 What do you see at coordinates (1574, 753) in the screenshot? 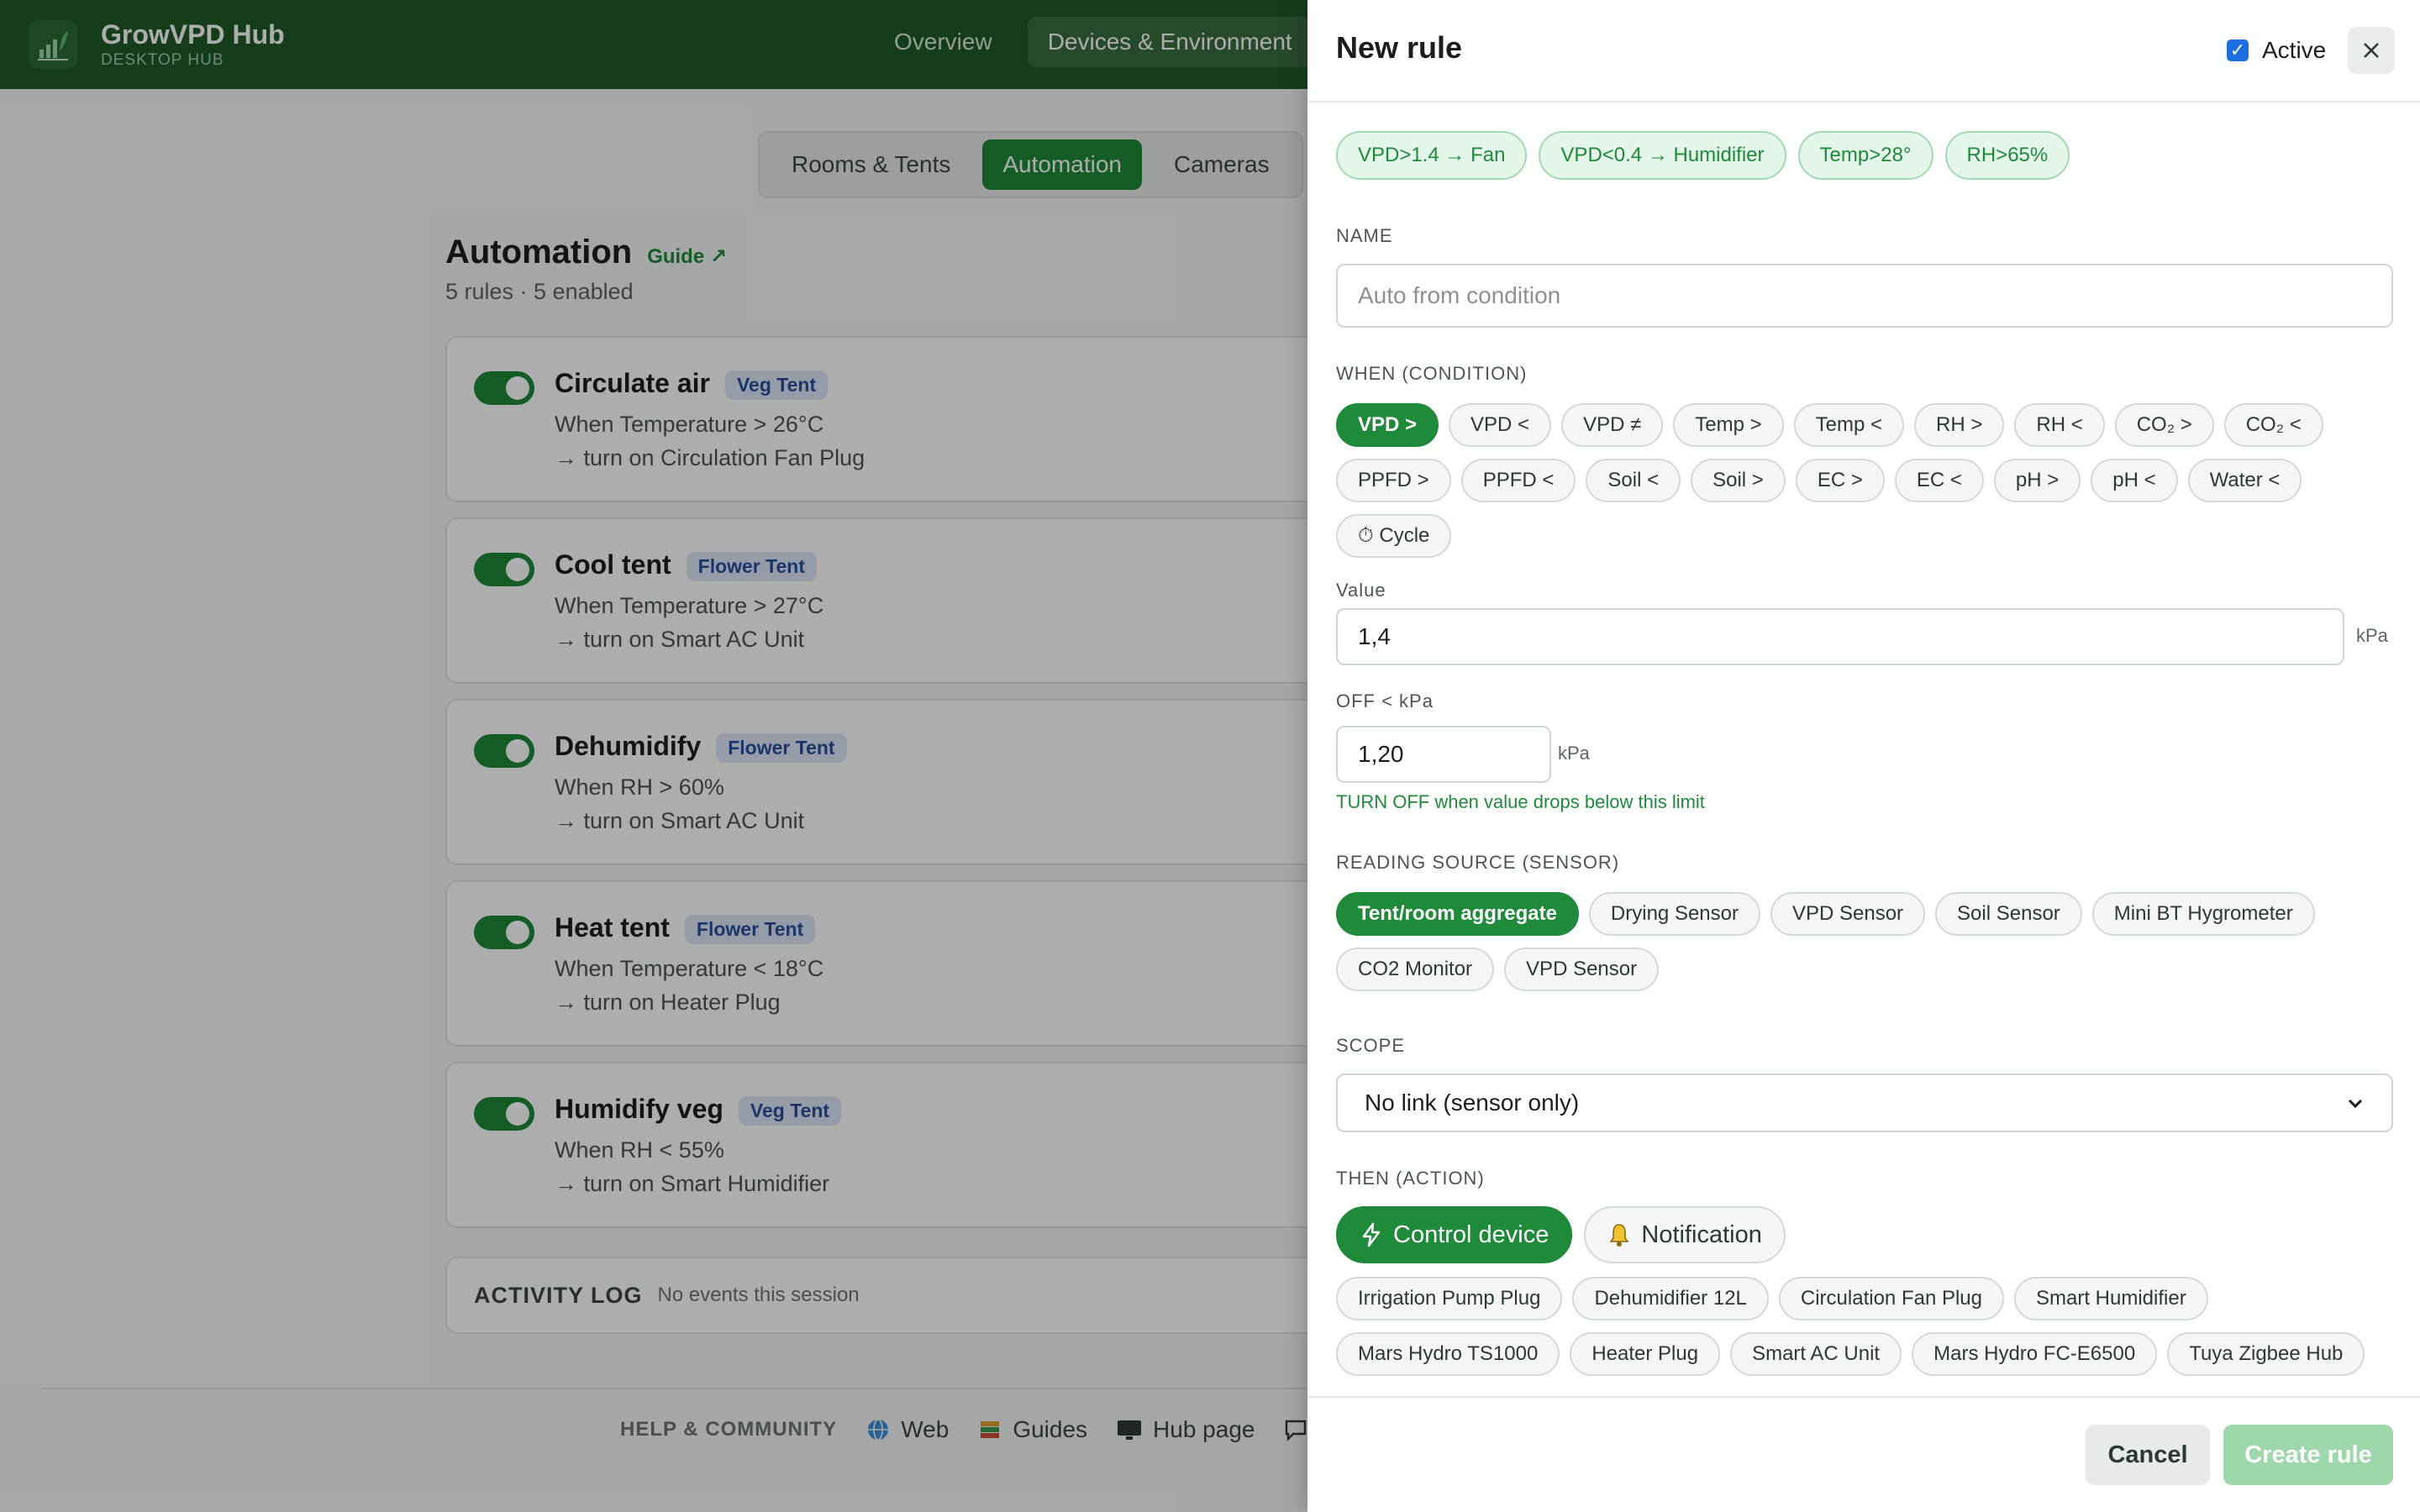
I see `off-unit: kPa` at bounding box center [1574, 753].